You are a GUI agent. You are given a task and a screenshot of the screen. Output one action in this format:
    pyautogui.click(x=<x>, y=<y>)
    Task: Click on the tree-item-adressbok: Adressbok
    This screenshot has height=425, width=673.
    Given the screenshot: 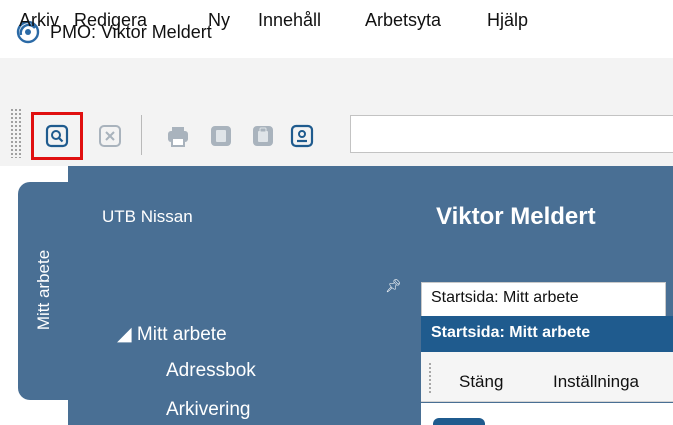 What is the action you would take?
    pyautogui.click(x=211, y=371)
    